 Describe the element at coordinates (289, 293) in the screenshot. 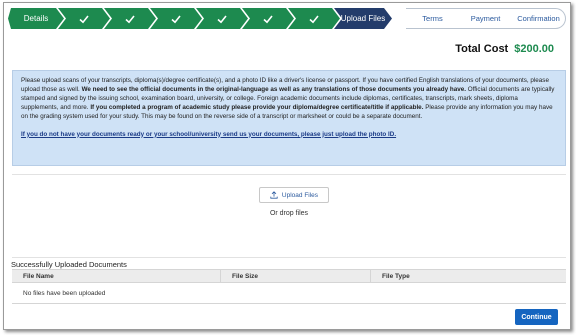

I see `empty-table-message: No files have been uploaded` at that location.